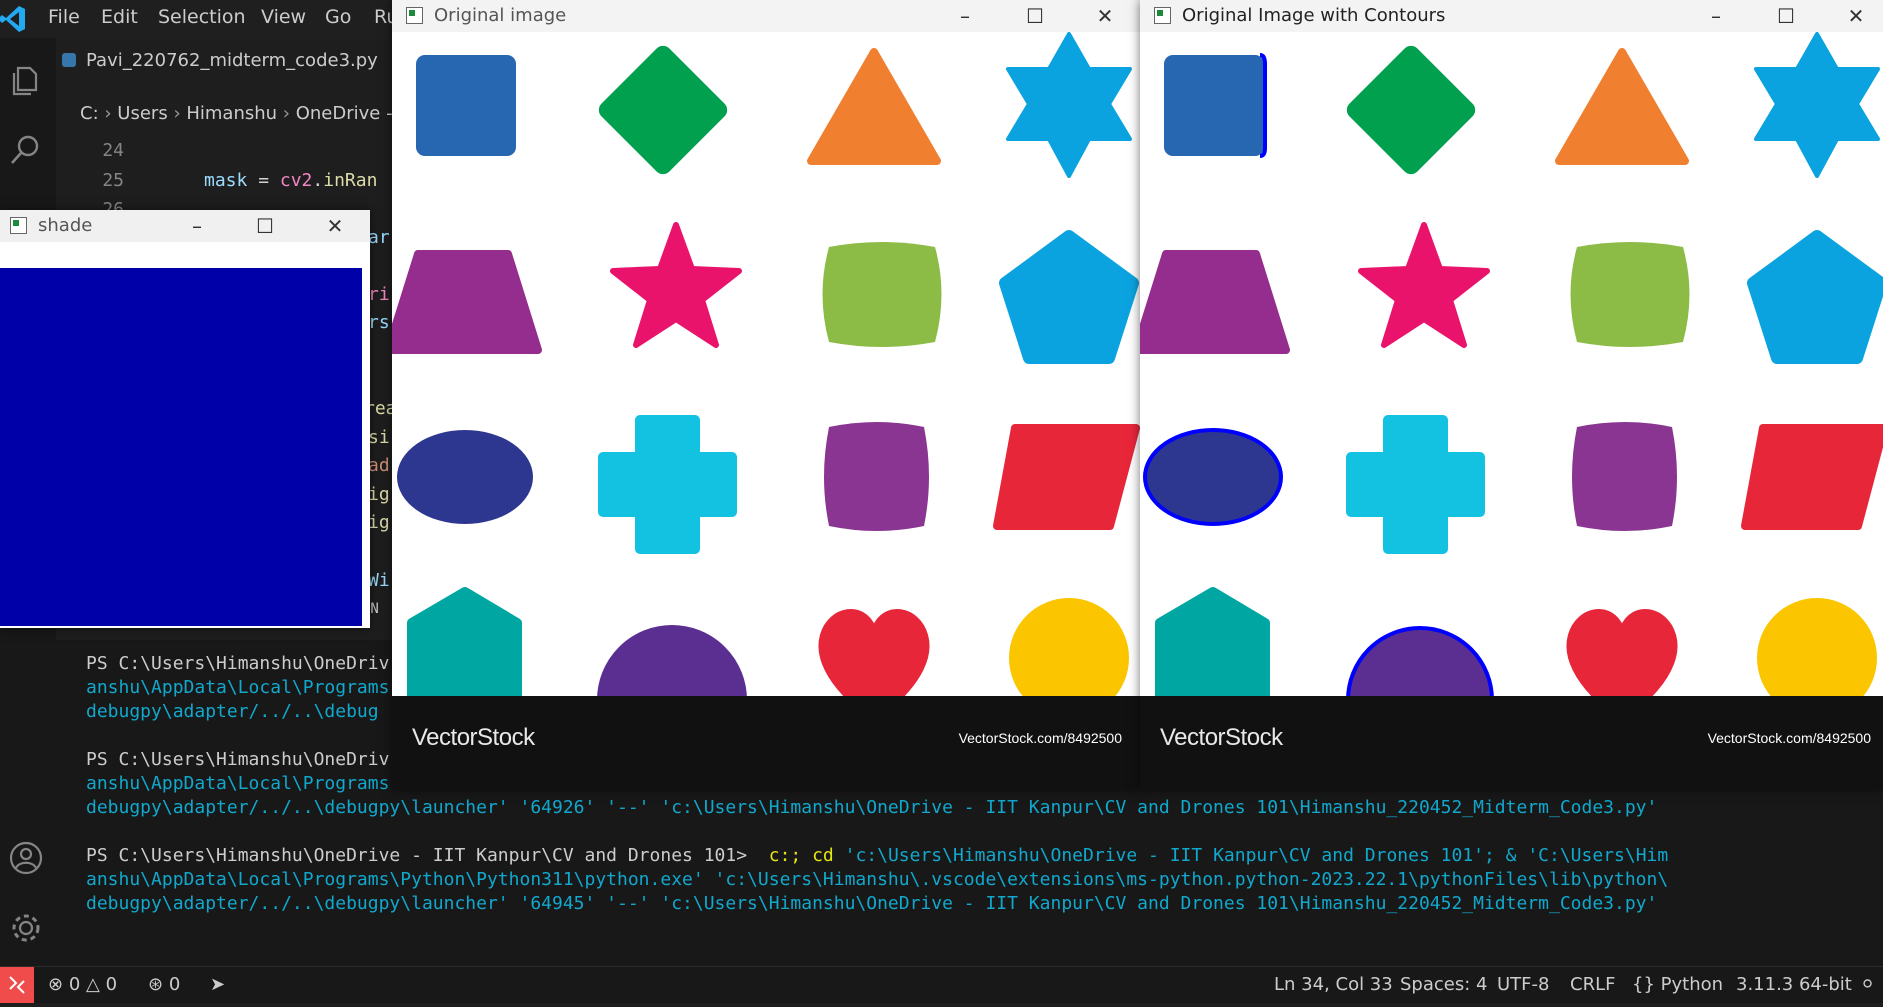 This screenshot has height=1007, width=1883. What do you see at coordinates (1592, 984) in the screenshot?
I see `line-ending: CRLF` at bounding box center [1592, 984].